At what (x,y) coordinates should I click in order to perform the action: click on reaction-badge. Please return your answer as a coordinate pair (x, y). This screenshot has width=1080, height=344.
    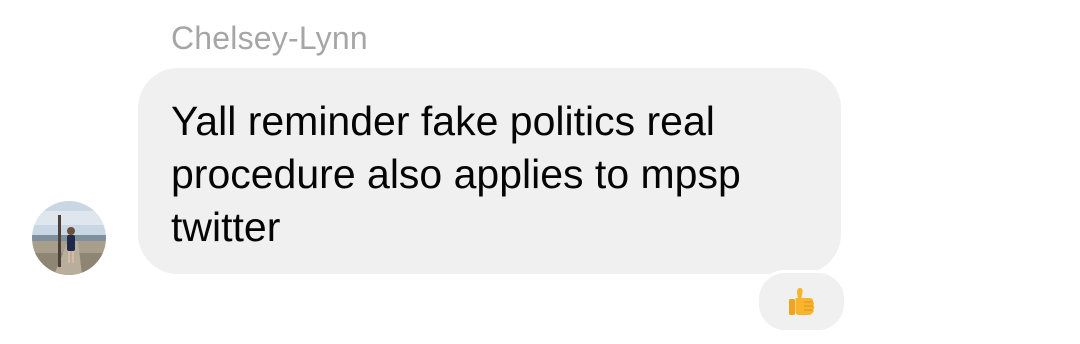
    Looking at the image, I should click on (801, 301).